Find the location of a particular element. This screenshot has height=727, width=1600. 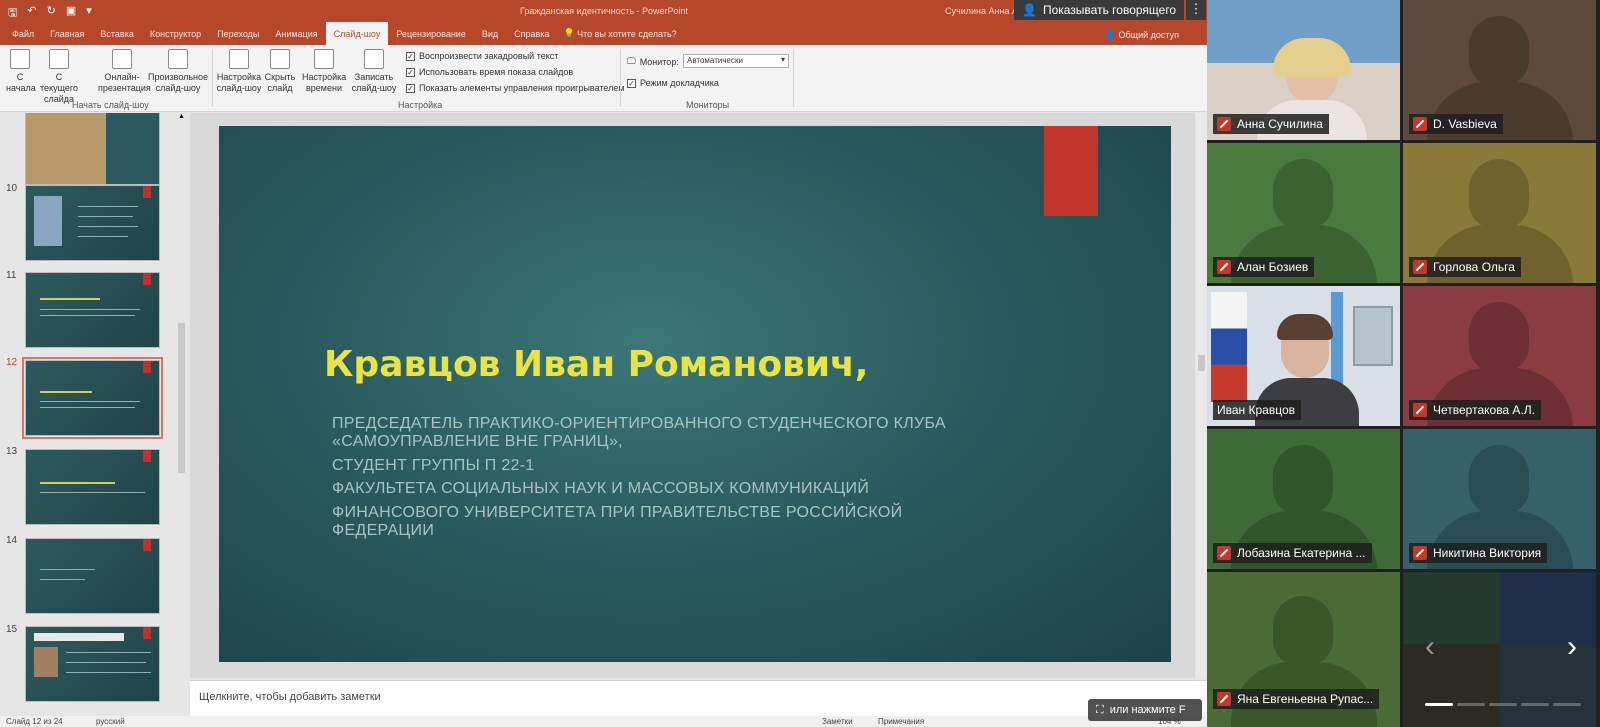

participant-tile: Четвертакова А.Л. is located at coordinates (1499, 356).